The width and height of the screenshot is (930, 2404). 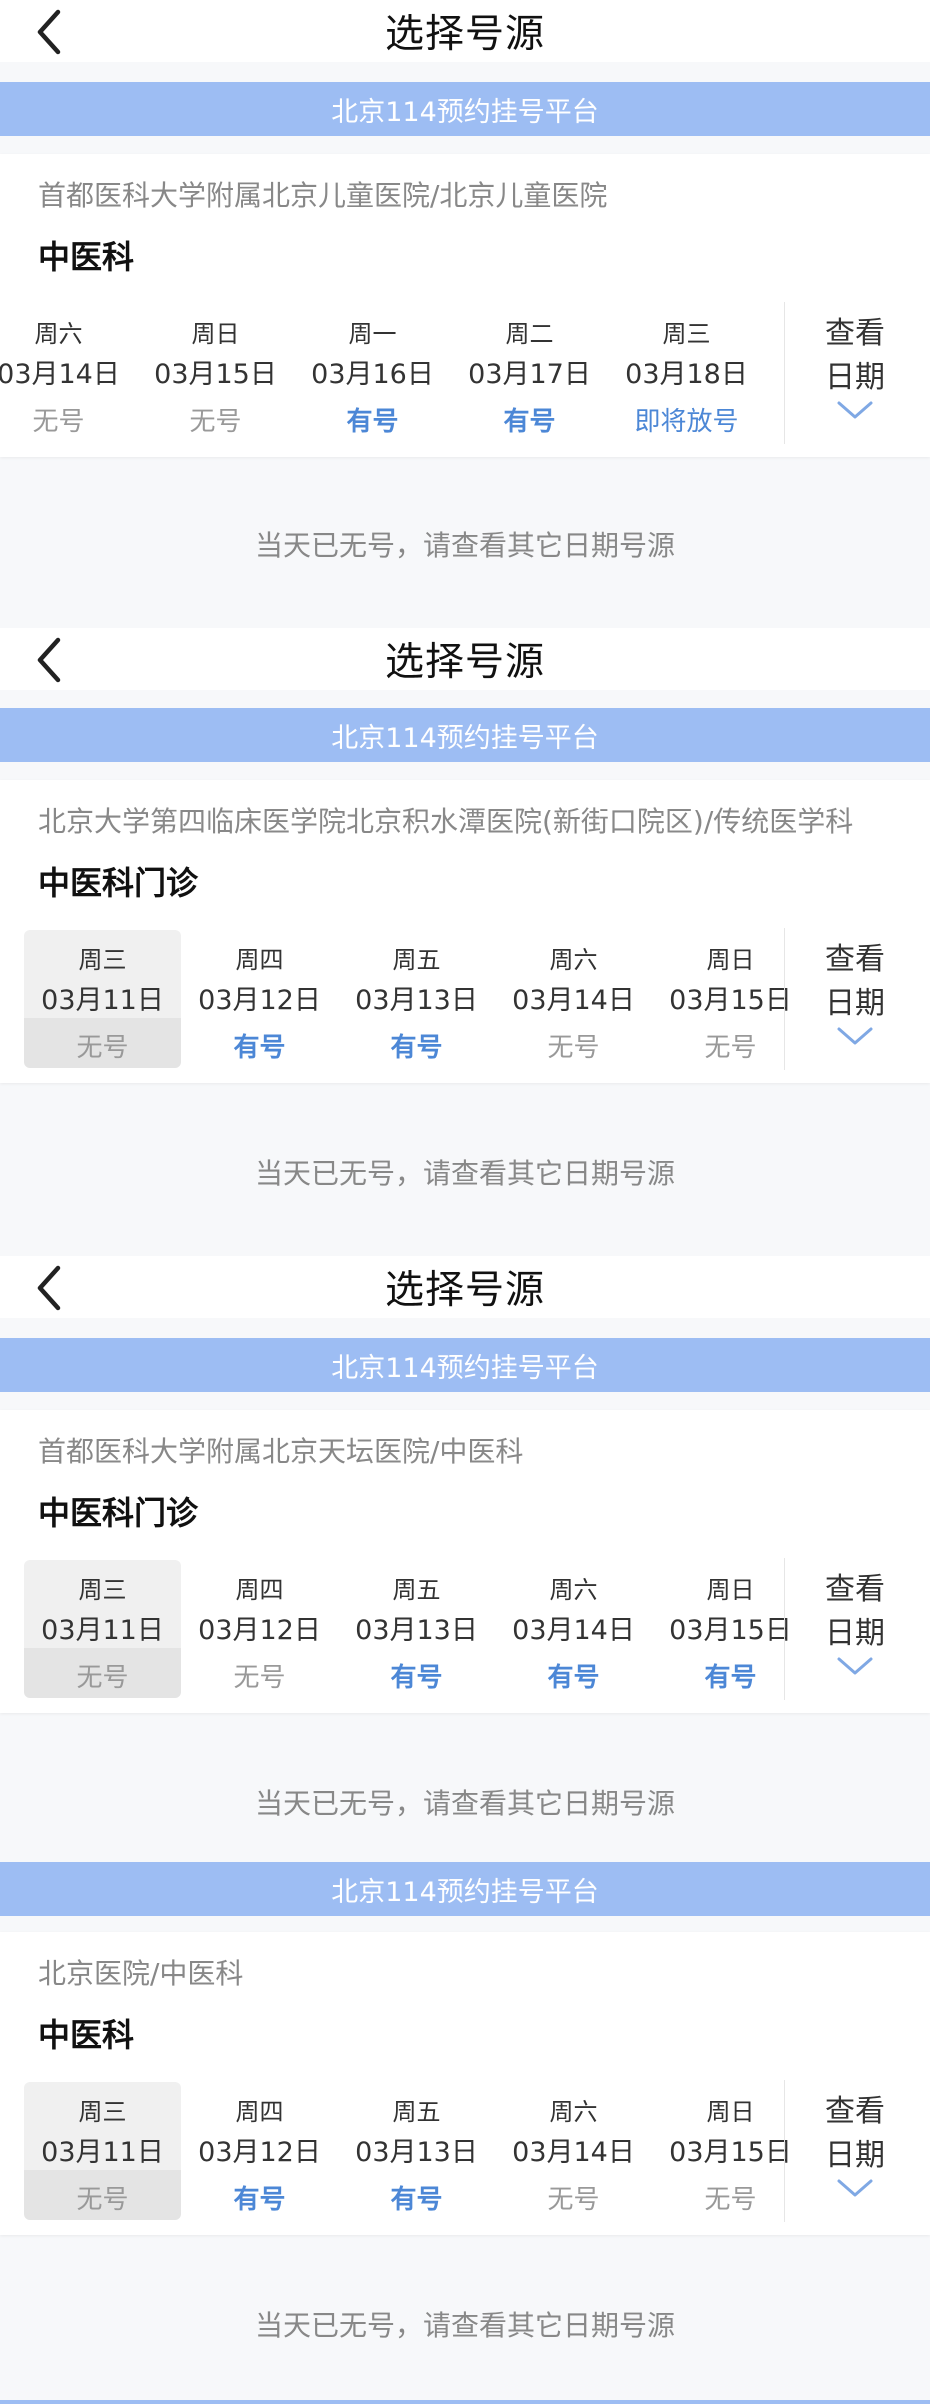 What do you see at coordinates (141, 1973) in the screenshot?
I see `hospital-name: 北京医院/中医科` at bounding box center [141, 1973].